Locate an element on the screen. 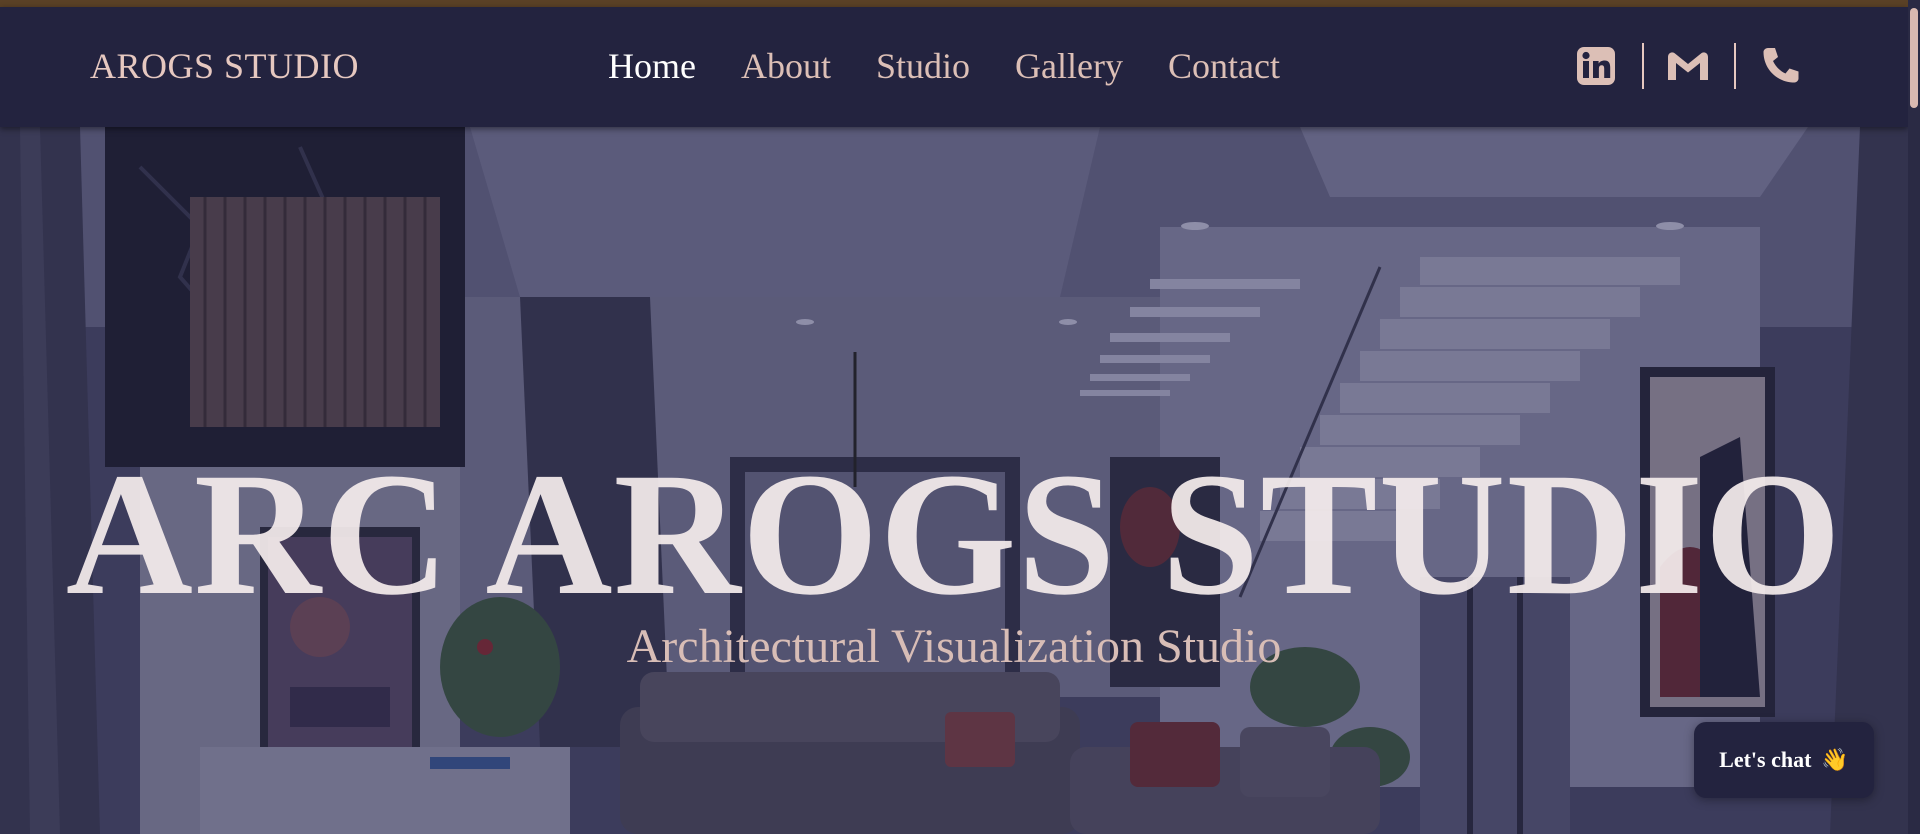 The image size is (1920, 834). main-menu: Home About Studio Gallery Contact is located at coordinates (944, 66).